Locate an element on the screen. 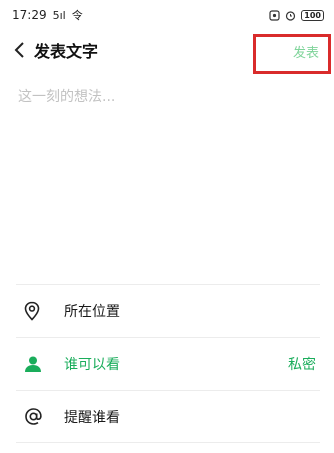 This screenshot has width=334, height=453. chevron-left-icon is located at coordinates (19, 50).